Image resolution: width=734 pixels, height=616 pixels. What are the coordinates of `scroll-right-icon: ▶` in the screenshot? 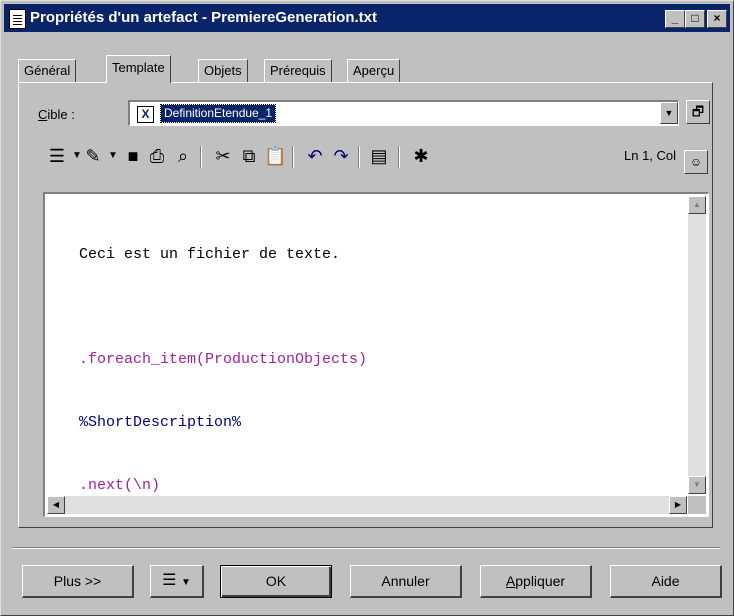 It's located at (678, 505).